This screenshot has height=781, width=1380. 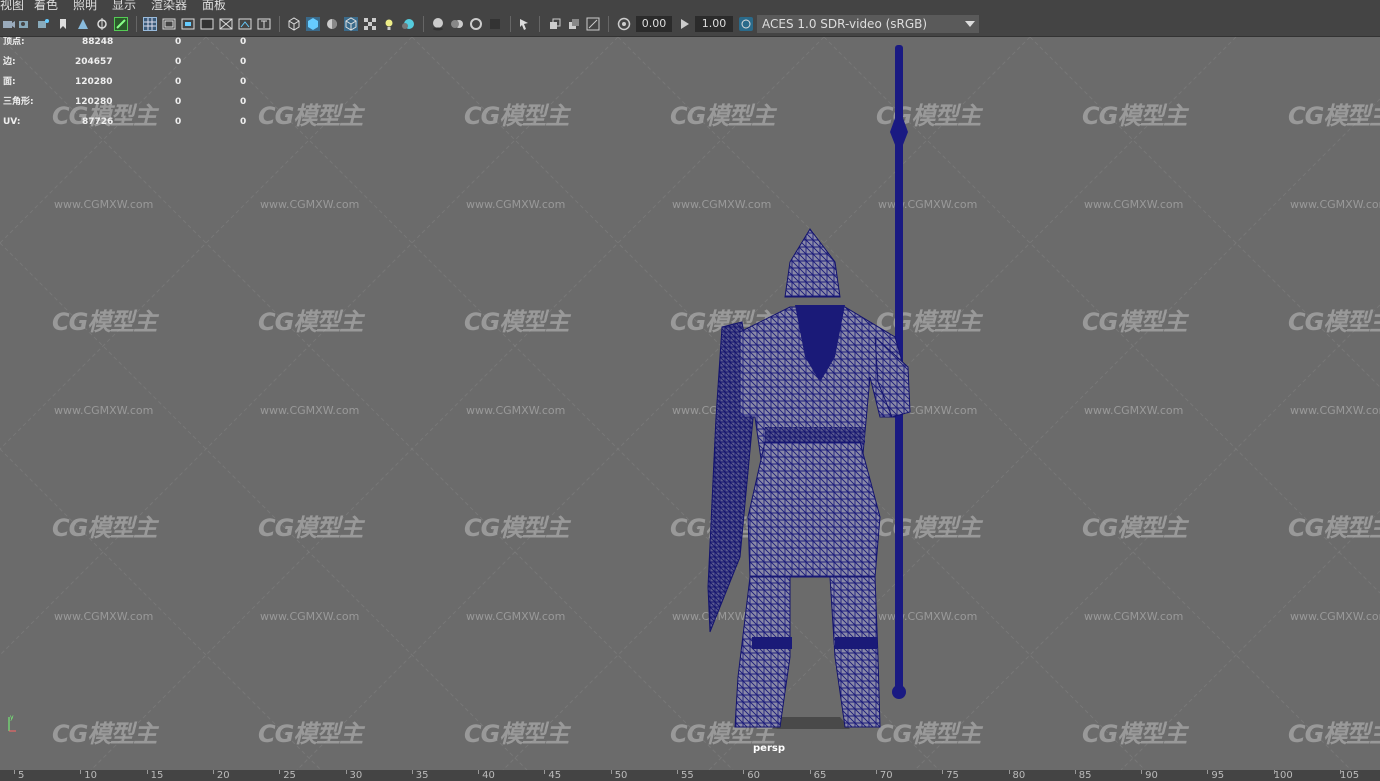 I want to click on menu-lighting: 照明, so click(x=85, y=6).